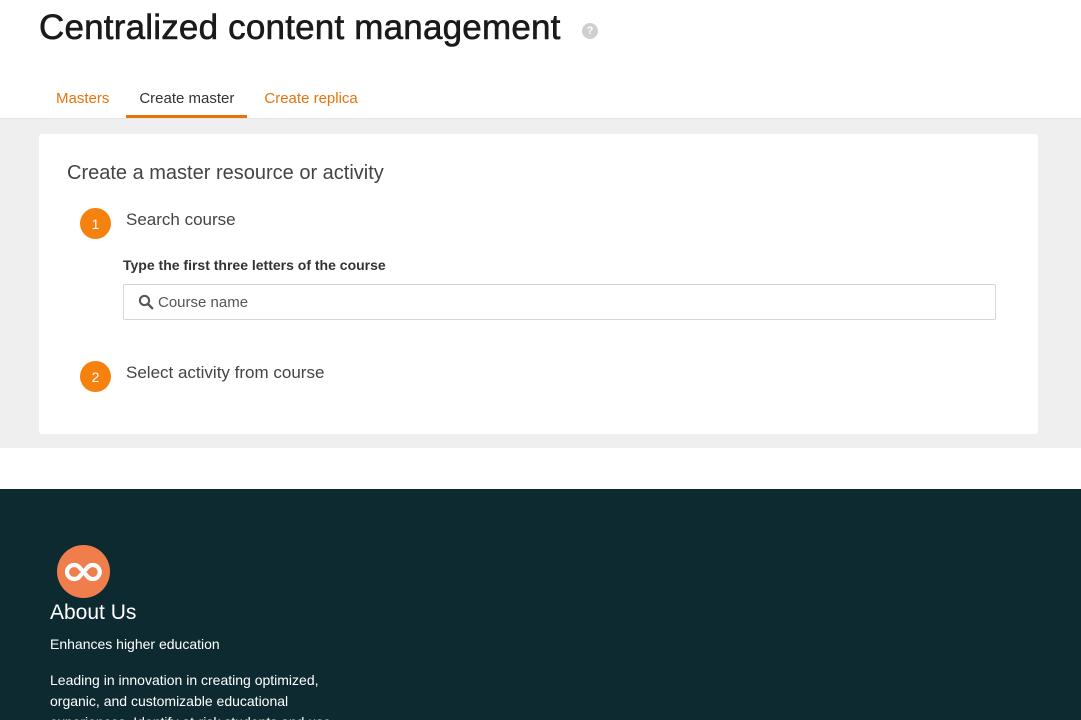 Image resolution: width=1081 pixels, height=720 pixels. Describe the element at coordinates (300, 28) in the screenshot. I see `page-title: Centralized content management` at that location.